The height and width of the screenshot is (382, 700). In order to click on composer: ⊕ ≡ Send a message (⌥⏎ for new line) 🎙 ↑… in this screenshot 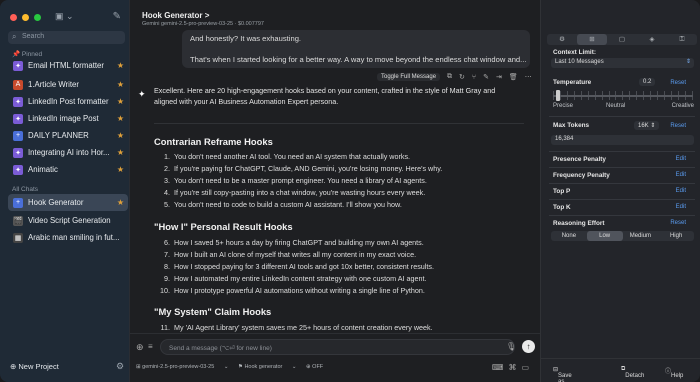, I will do `click(335, 357)`.